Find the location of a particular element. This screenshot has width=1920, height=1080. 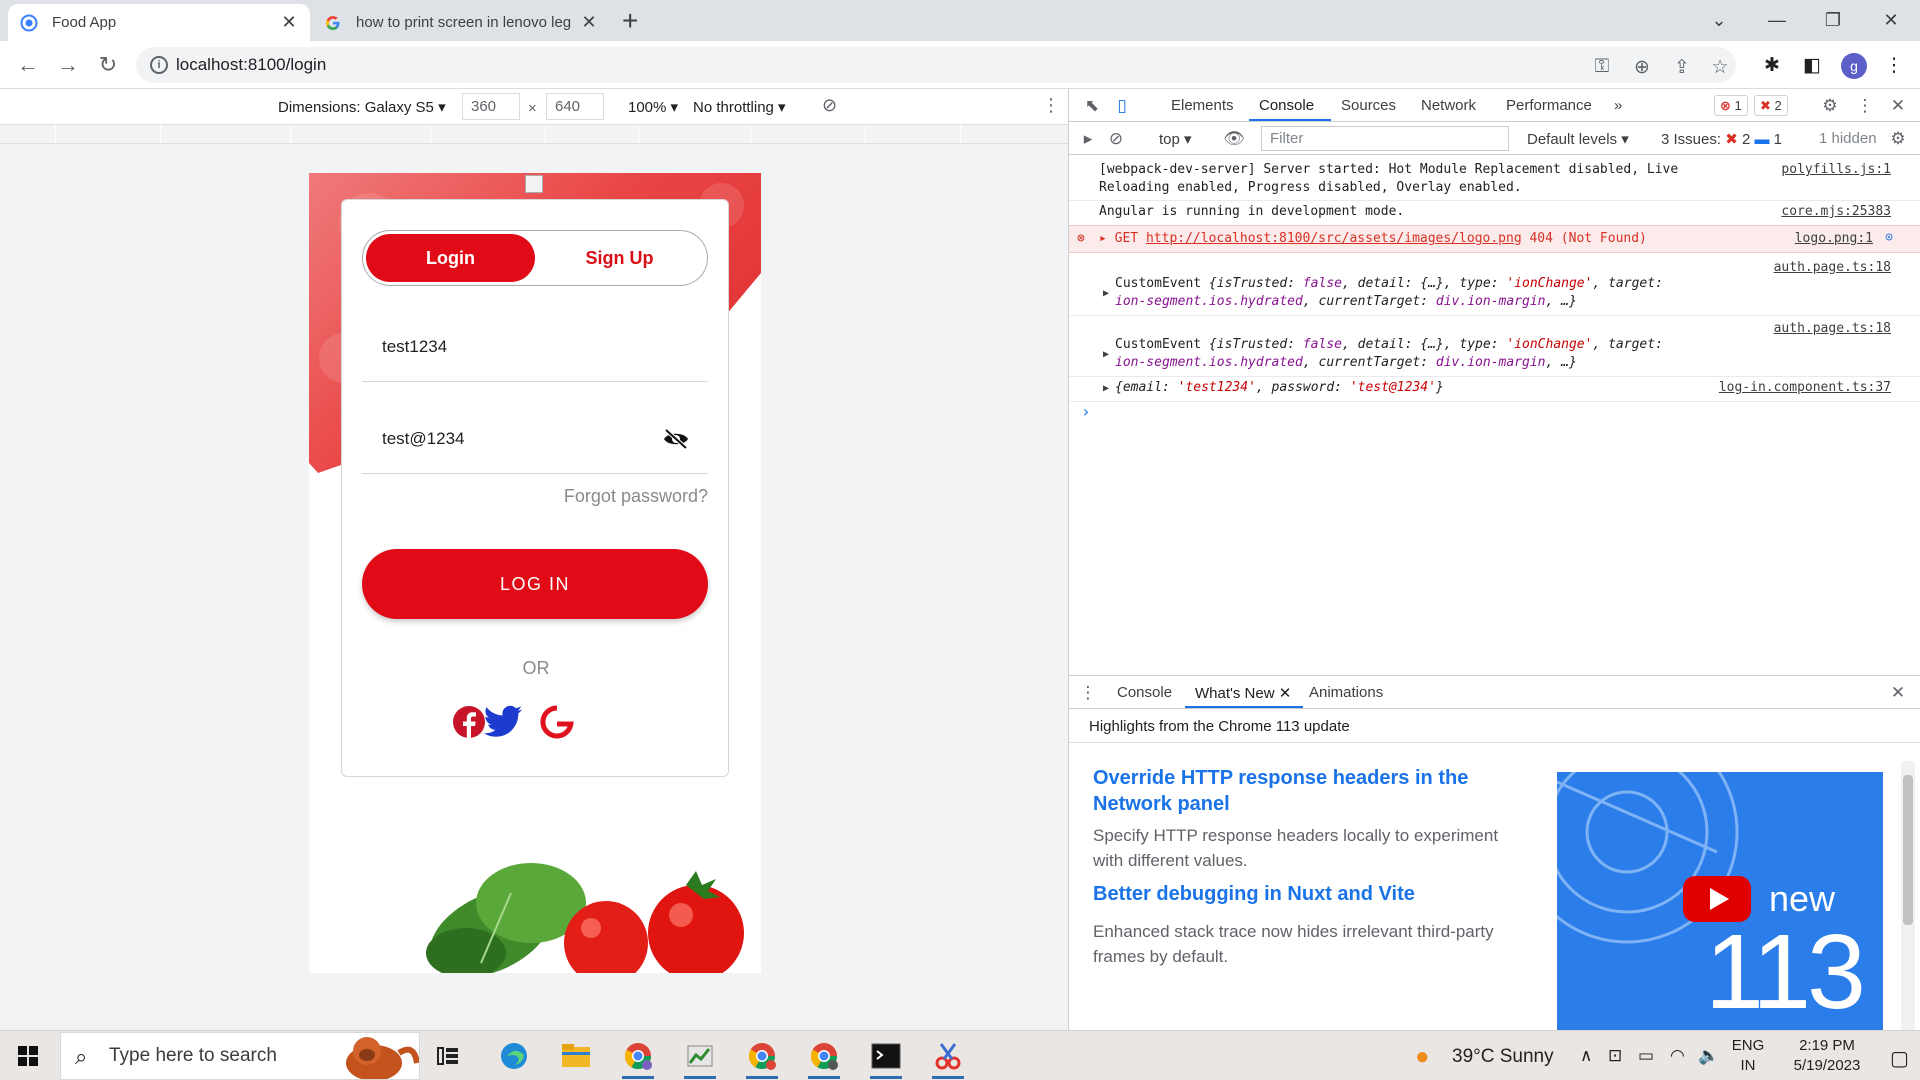

tab-food-app: Food App ✕ is located at coordinates (159, 22).